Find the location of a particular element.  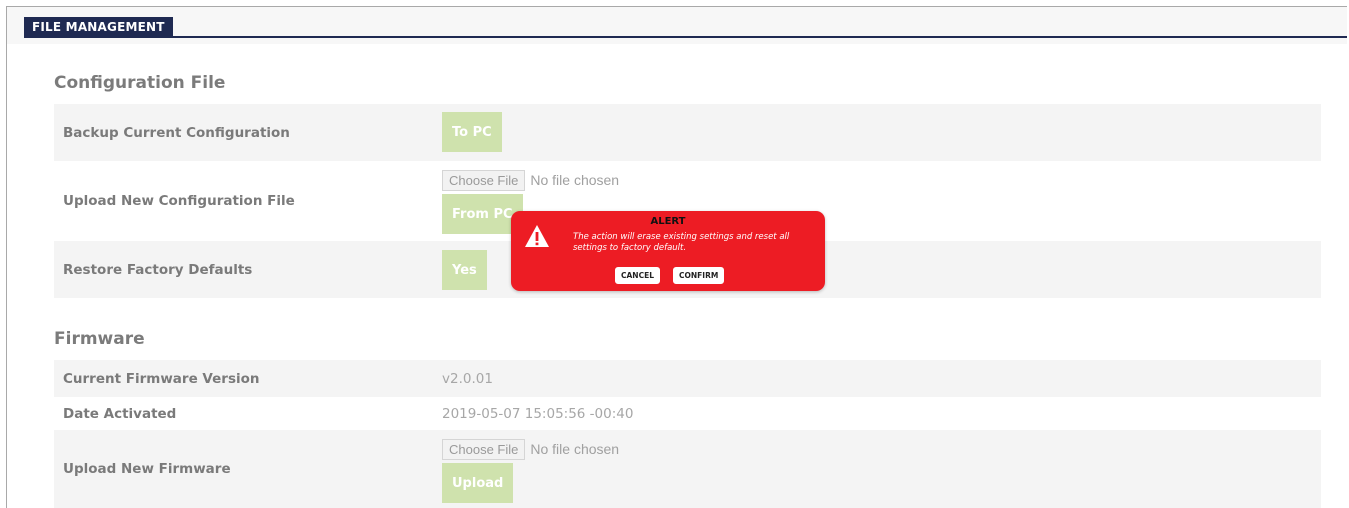

warning-triangle-icon is located at coordinates (537, 236).